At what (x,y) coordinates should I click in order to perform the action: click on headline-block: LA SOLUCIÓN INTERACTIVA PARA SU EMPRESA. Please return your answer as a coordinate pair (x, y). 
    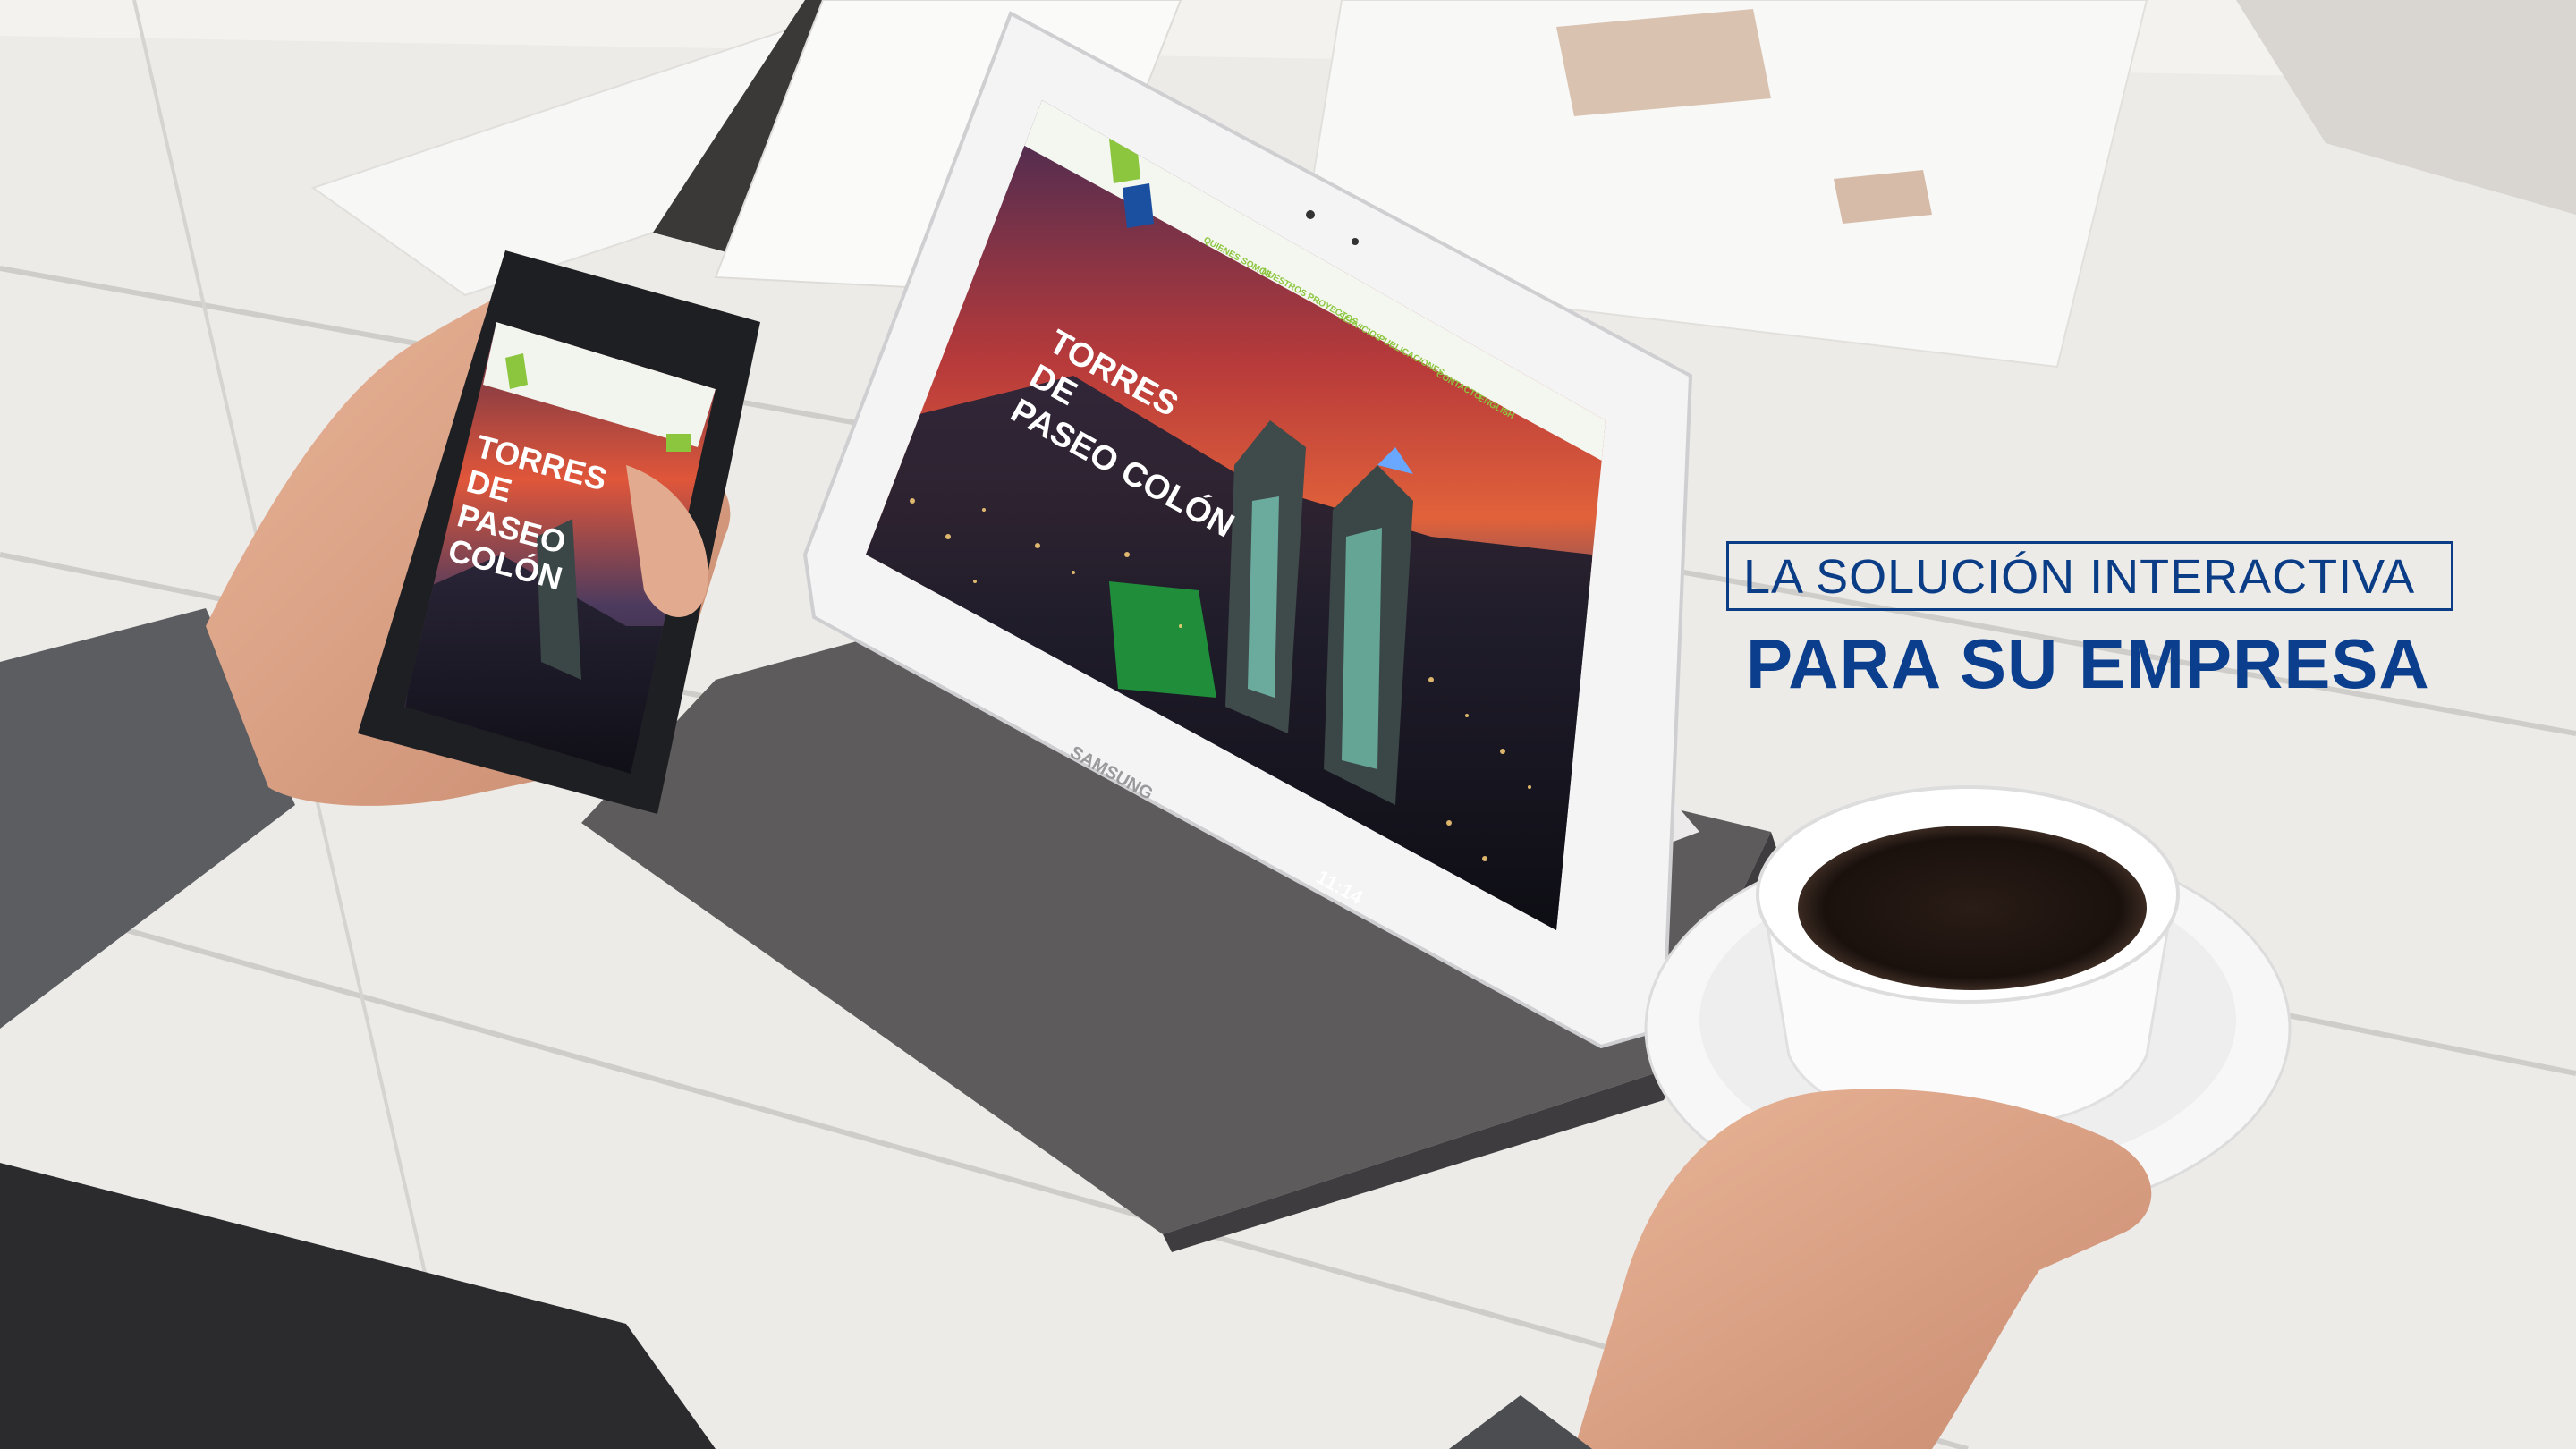
    Looking at the image, I should click on (2097, 623).